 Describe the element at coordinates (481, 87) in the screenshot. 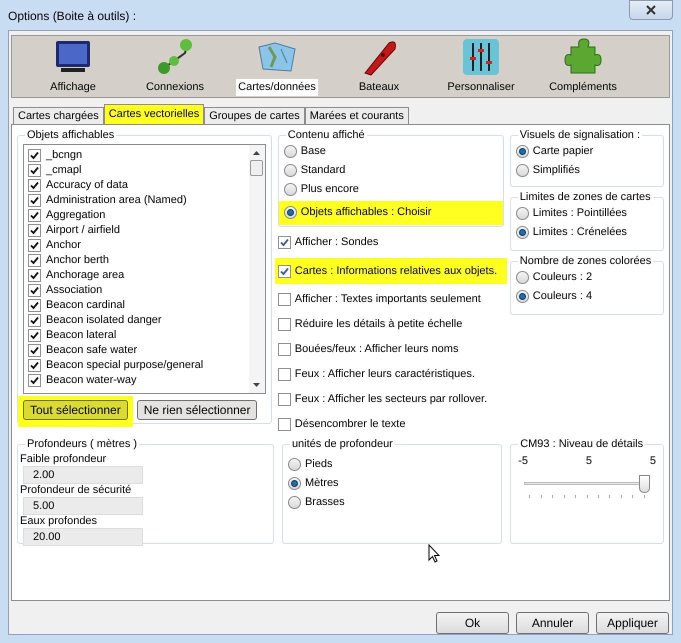

I see `toolbar-item: Personnaliser` at that location.